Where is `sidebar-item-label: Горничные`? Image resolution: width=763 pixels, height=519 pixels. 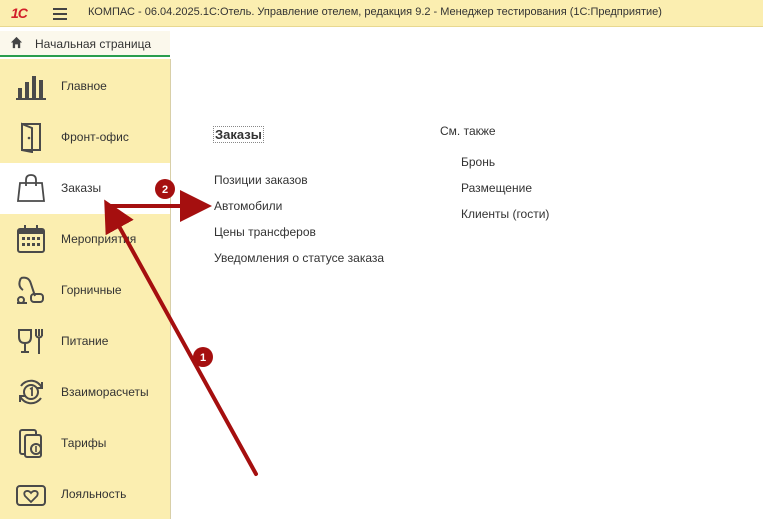
sidebar-item-label: Горничные is located at coordinates (91, 290).